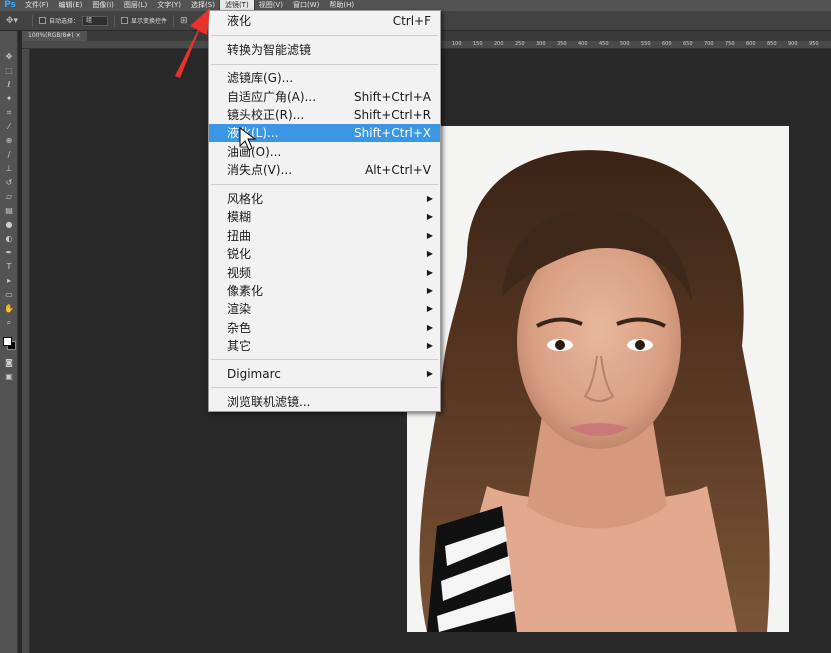  Describe the element at coordinates (135, 5) in the screenshot. I see `menu-layer: 图层(L)` at that location.